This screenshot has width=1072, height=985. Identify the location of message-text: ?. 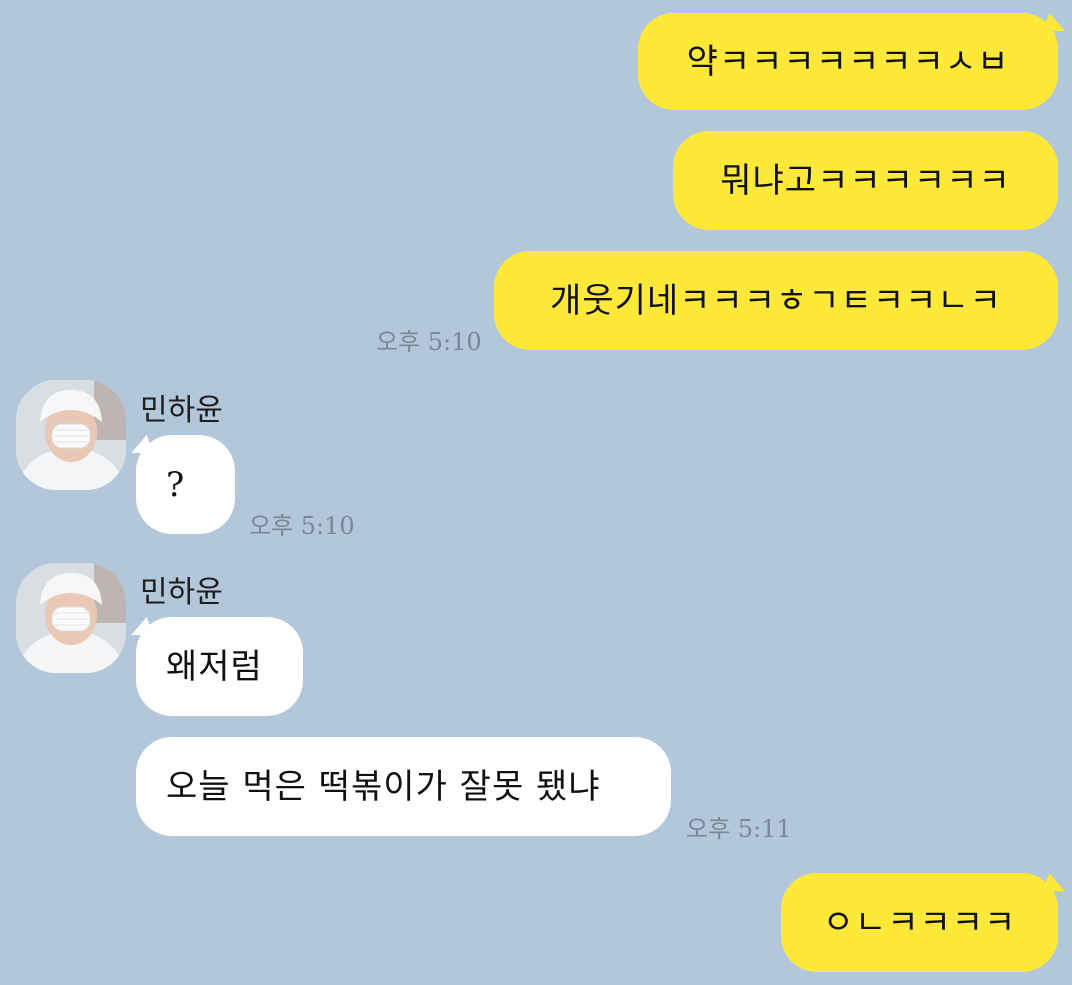
(176, 484).